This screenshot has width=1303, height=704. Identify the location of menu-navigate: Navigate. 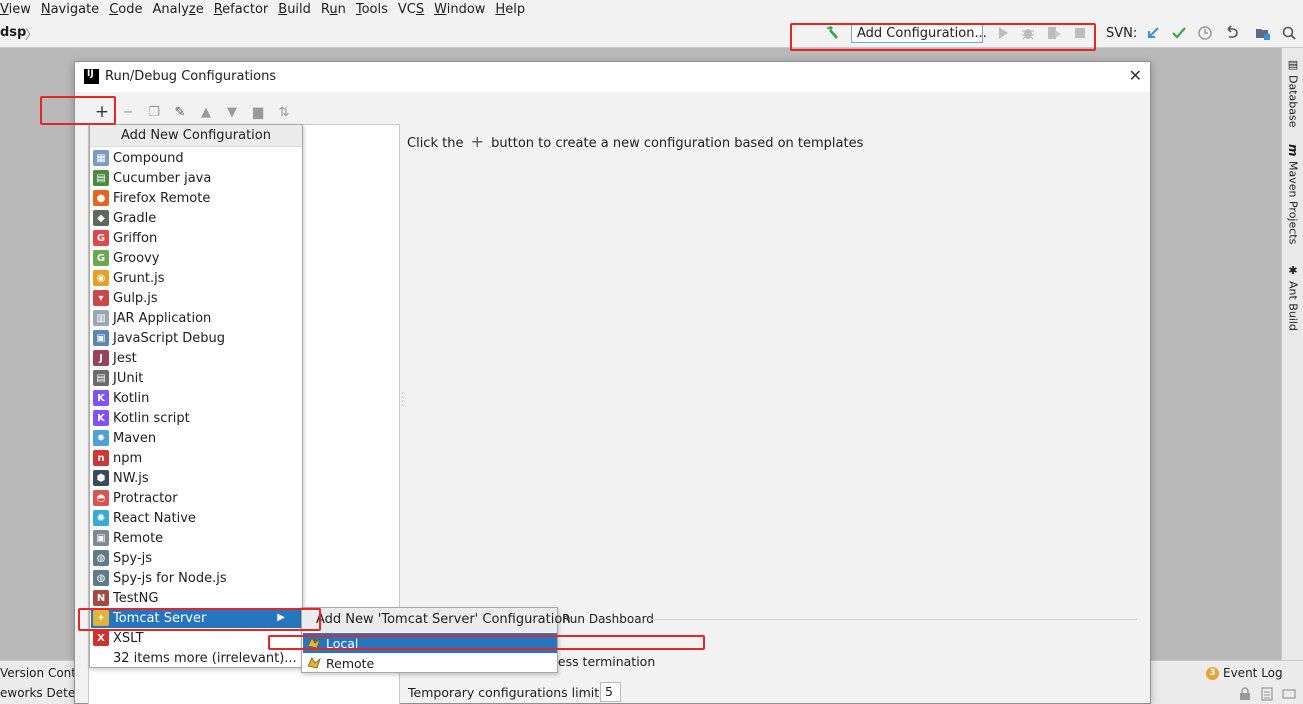
(70, 10).